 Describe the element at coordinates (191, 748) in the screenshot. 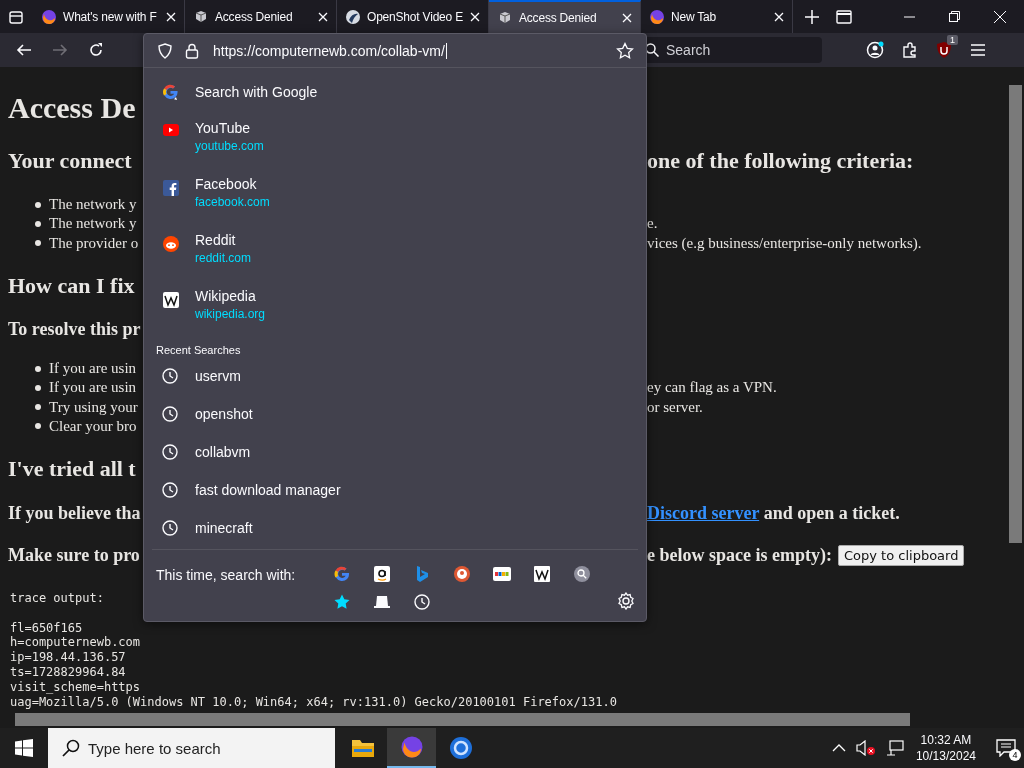

I see `taskbar-search-field: Type here to search` at that location.